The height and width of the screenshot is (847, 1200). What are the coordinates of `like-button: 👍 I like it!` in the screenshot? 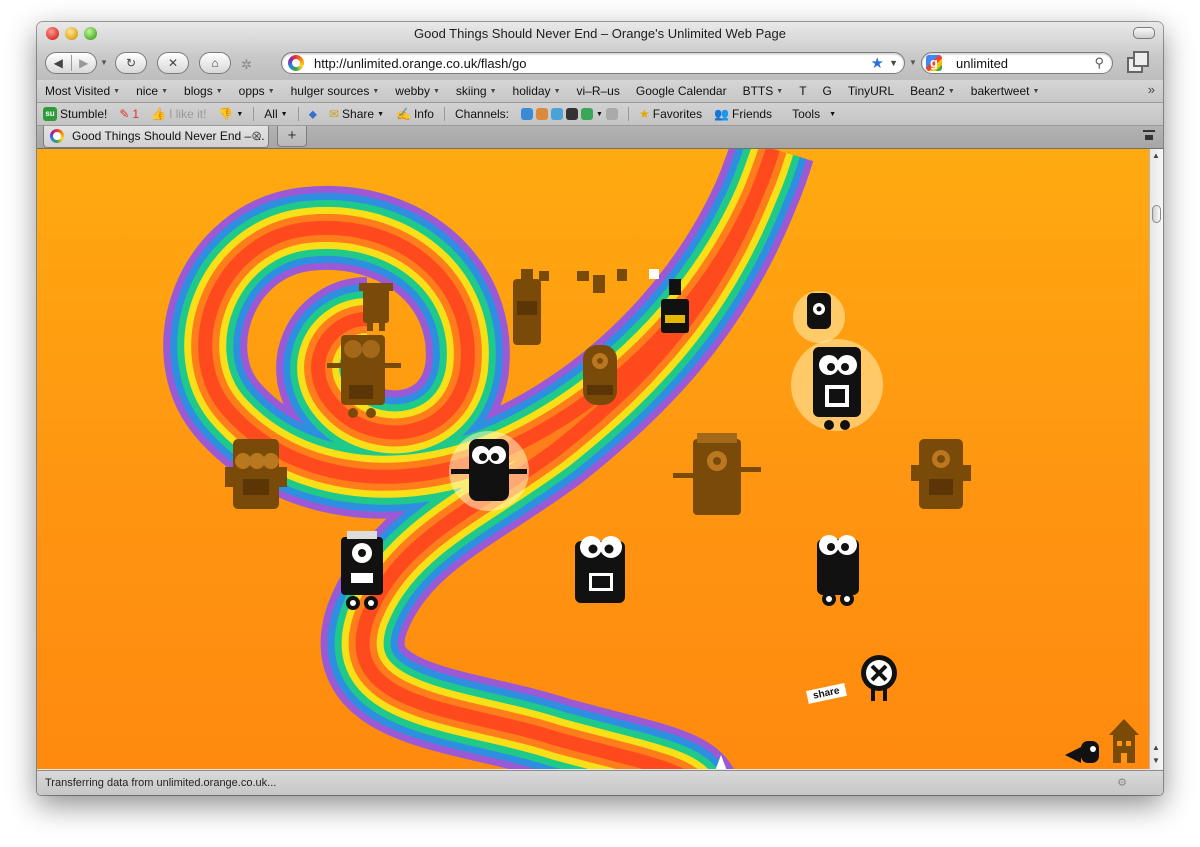 It's located at (178, 114).